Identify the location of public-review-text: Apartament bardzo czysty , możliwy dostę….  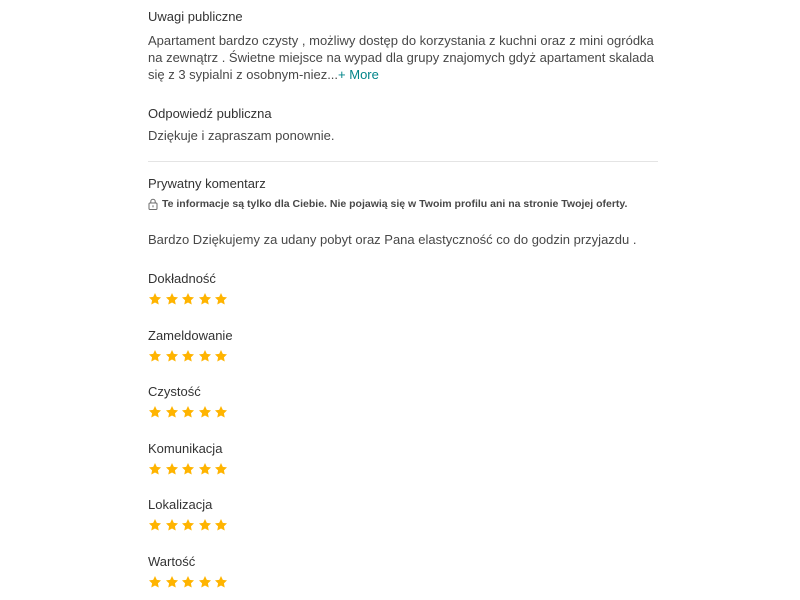
(403, 57).